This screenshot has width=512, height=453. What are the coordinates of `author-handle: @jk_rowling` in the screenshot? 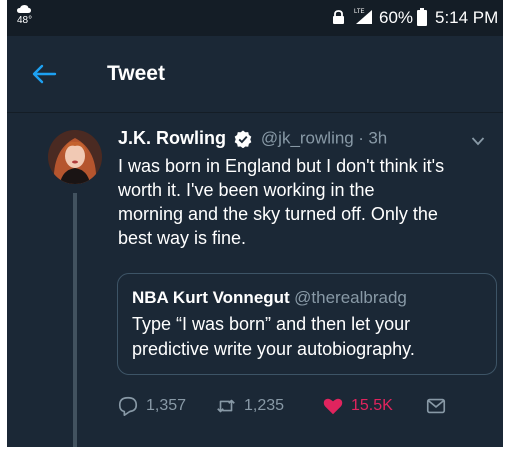 It's located at (307, 138).